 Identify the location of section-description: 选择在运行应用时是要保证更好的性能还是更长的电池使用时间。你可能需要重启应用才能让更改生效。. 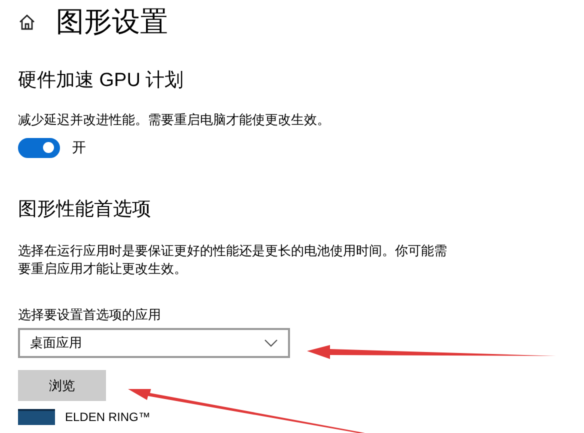
(233, 260).